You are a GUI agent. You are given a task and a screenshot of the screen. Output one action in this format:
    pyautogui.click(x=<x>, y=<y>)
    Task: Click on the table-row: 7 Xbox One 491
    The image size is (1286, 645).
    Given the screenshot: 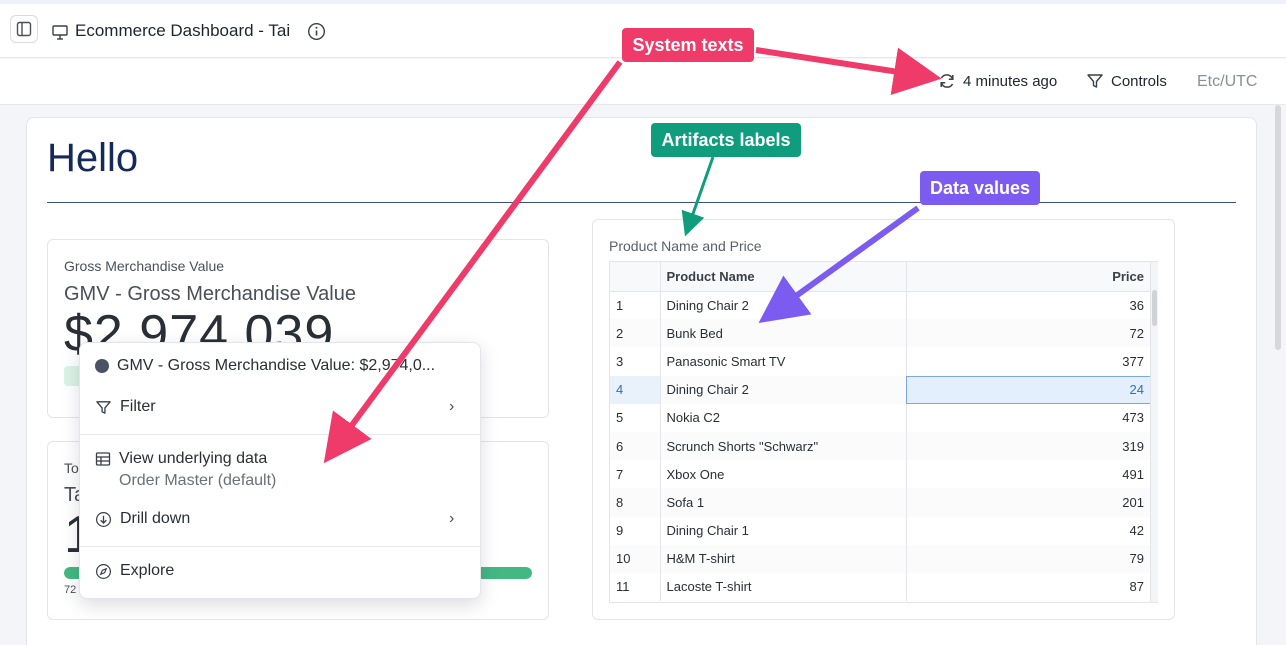 What is the action you would take?
    pyautogui.click(x=880, y=474)
    